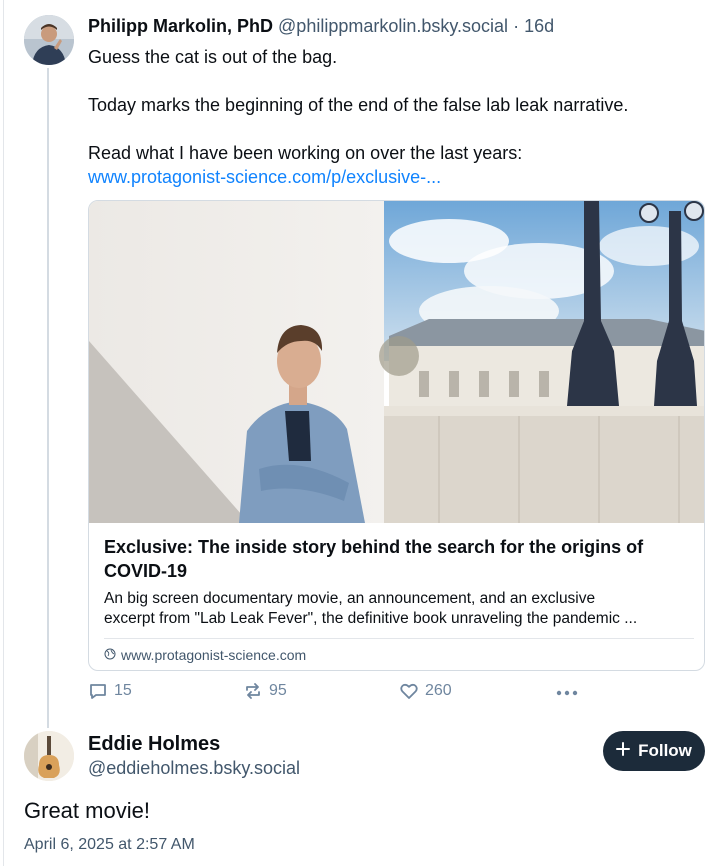 Image resolution: width=719 pixels, height=866 pixels. Describe the element at coordinates (278, 690) in the screenshot. I see `repost-count: 95` at that location.